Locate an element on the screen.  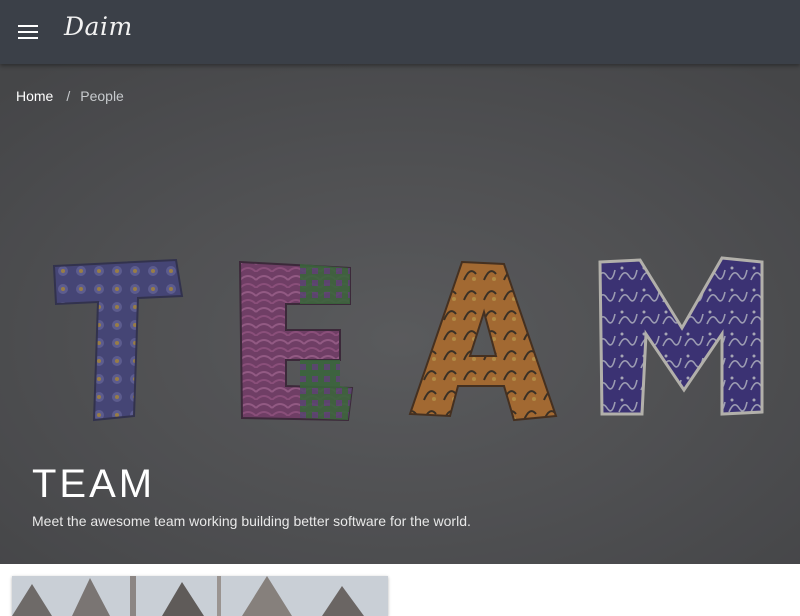
team-member-card-image is located at coordinates (200, 596).